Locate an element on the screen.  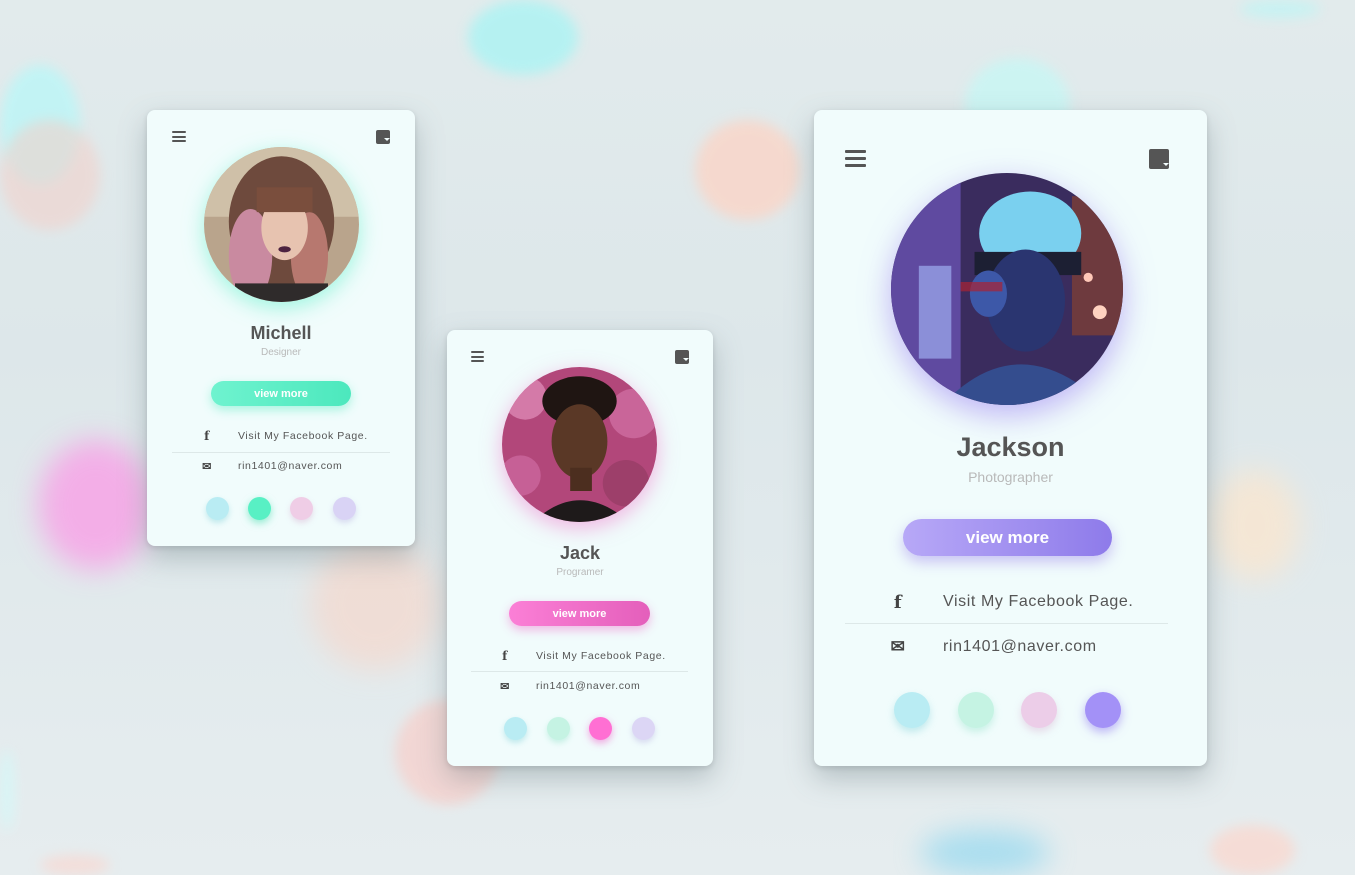
color-dot-mint-selected is located at coordinates (259, 508).